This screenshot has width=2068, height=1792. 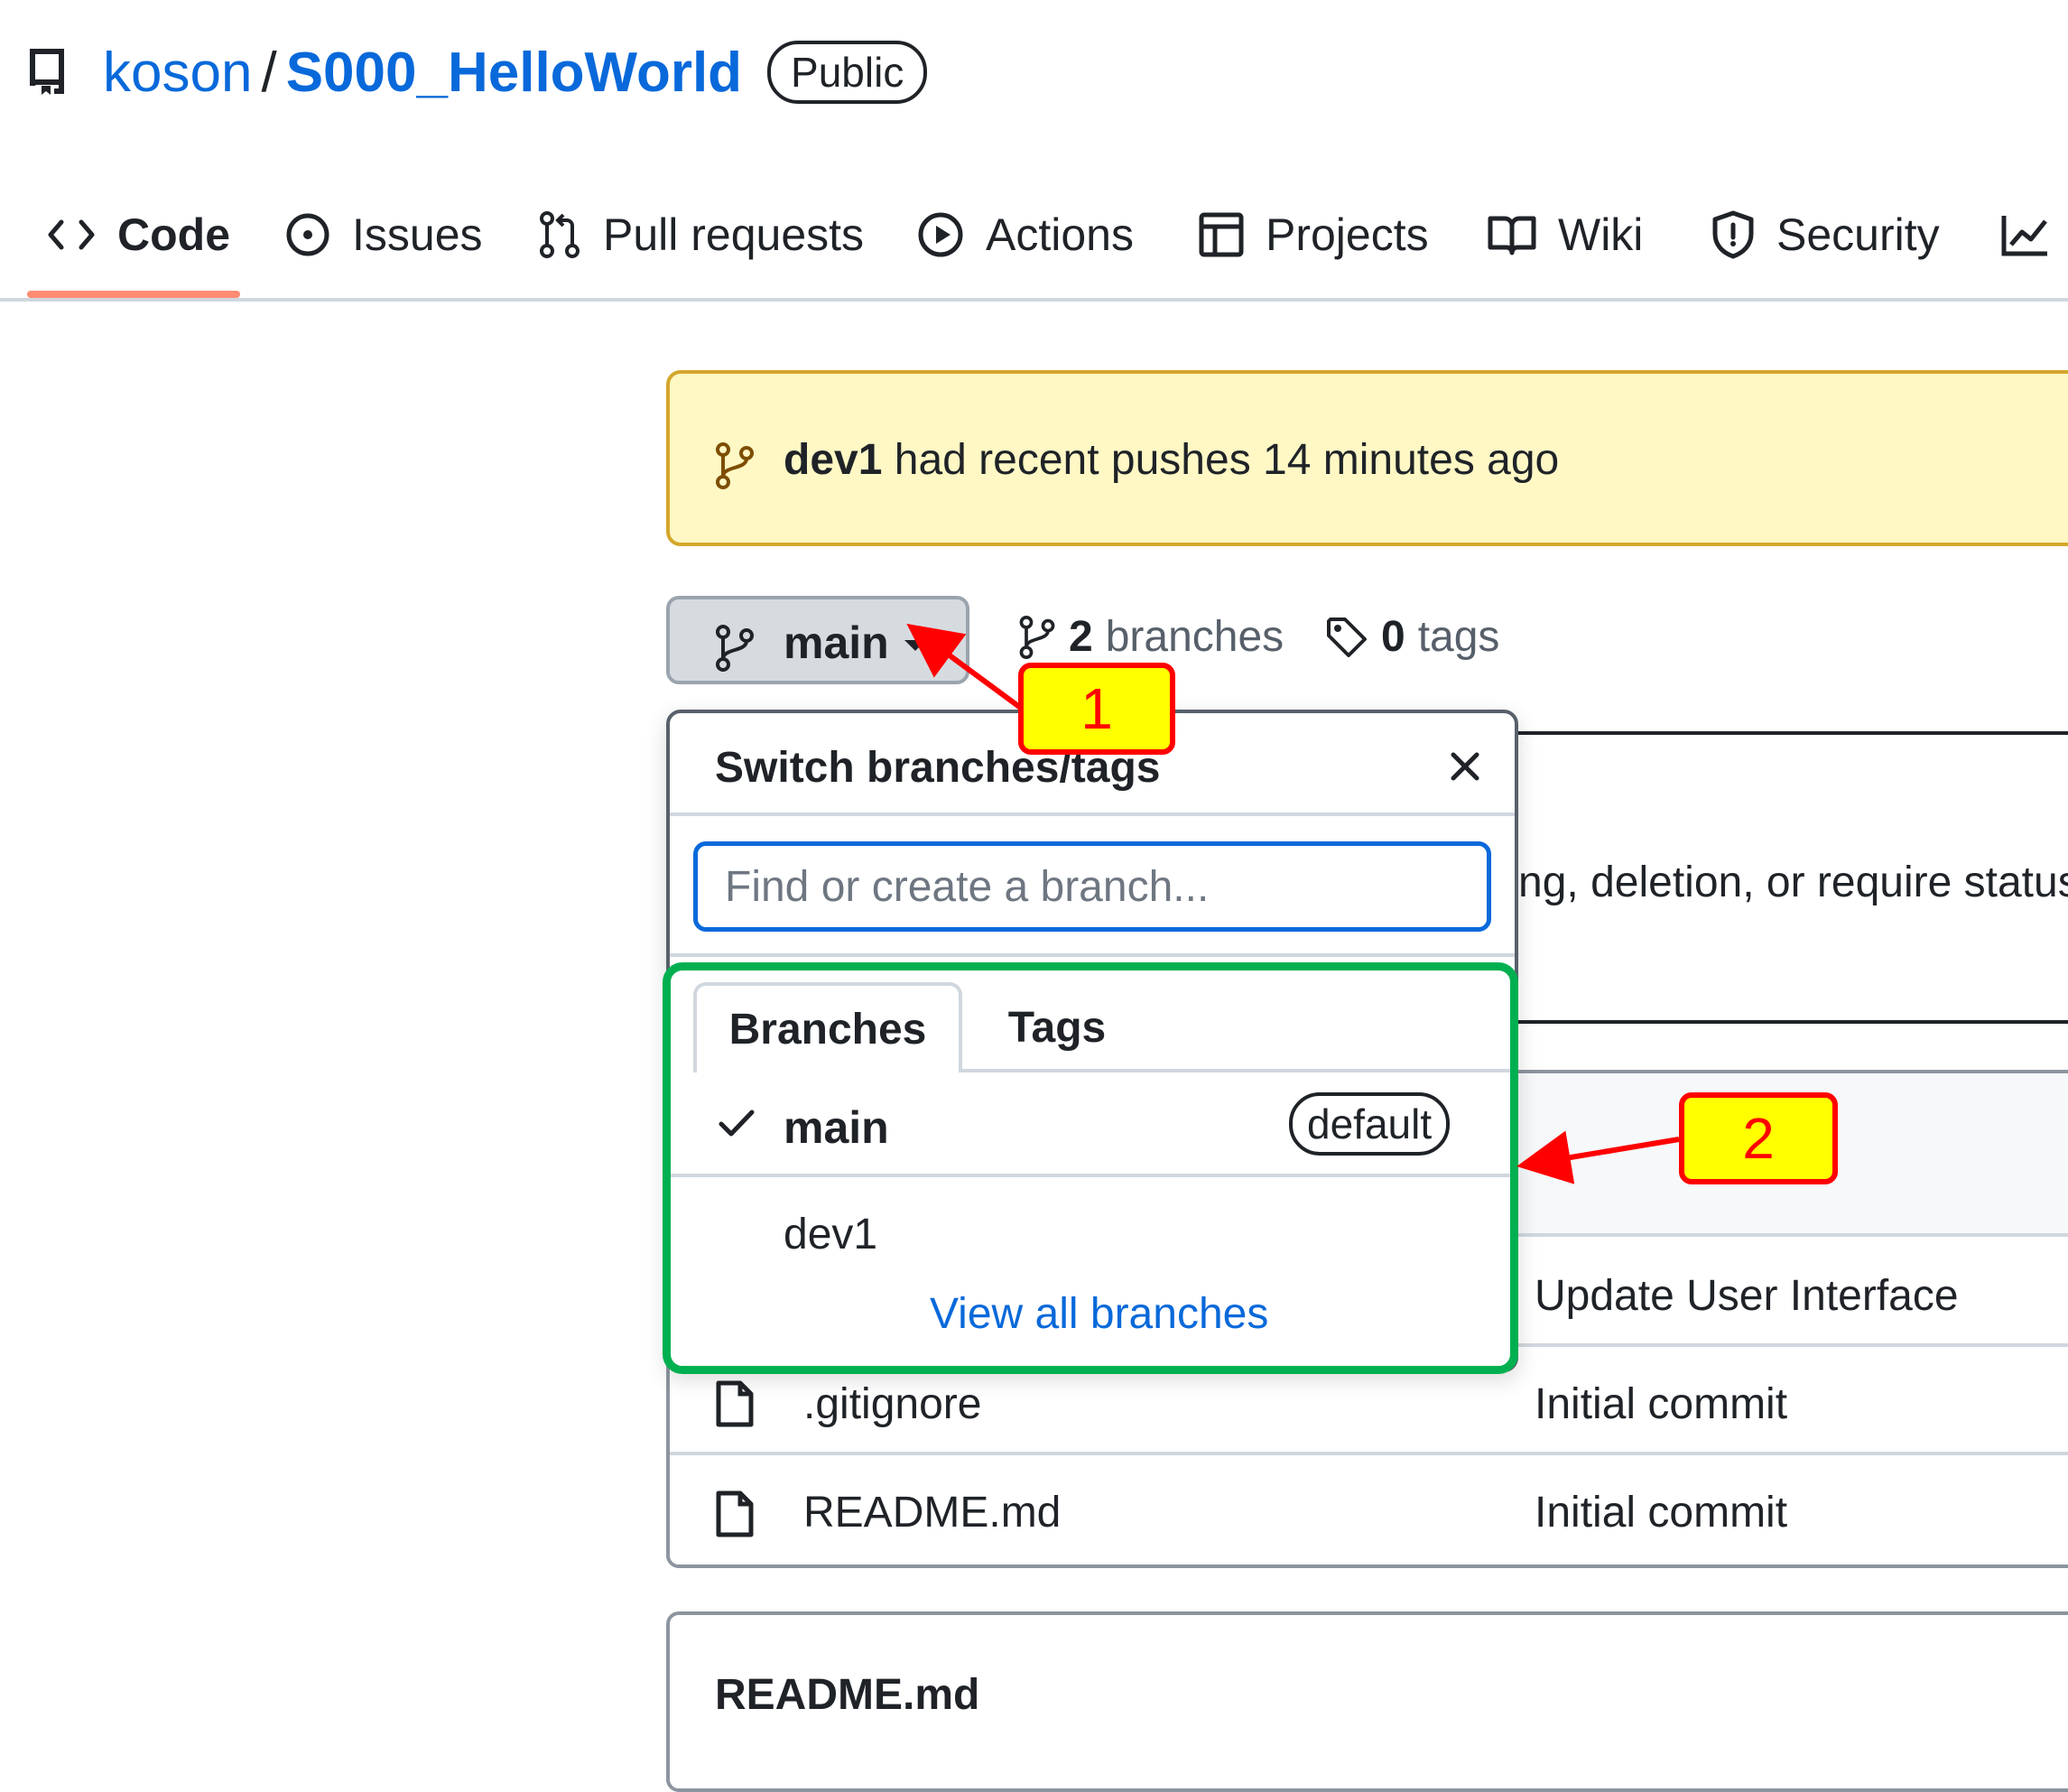 I want to click on annotation-arrows, so click(x=1293, y=903).